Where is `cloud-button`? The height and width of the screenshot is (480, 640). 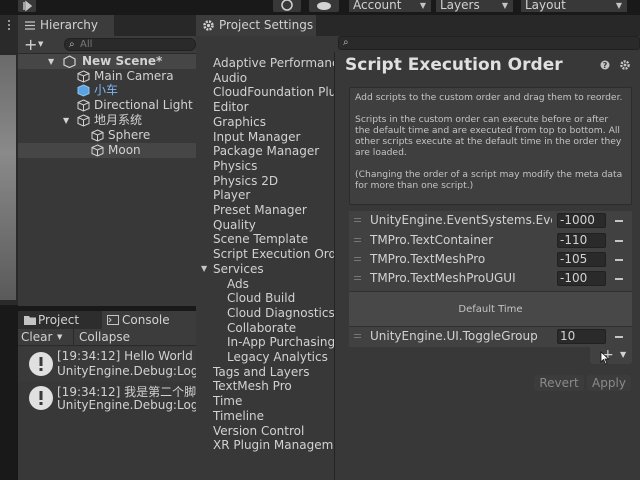
cloud-button is located at coordinates (324, 6).